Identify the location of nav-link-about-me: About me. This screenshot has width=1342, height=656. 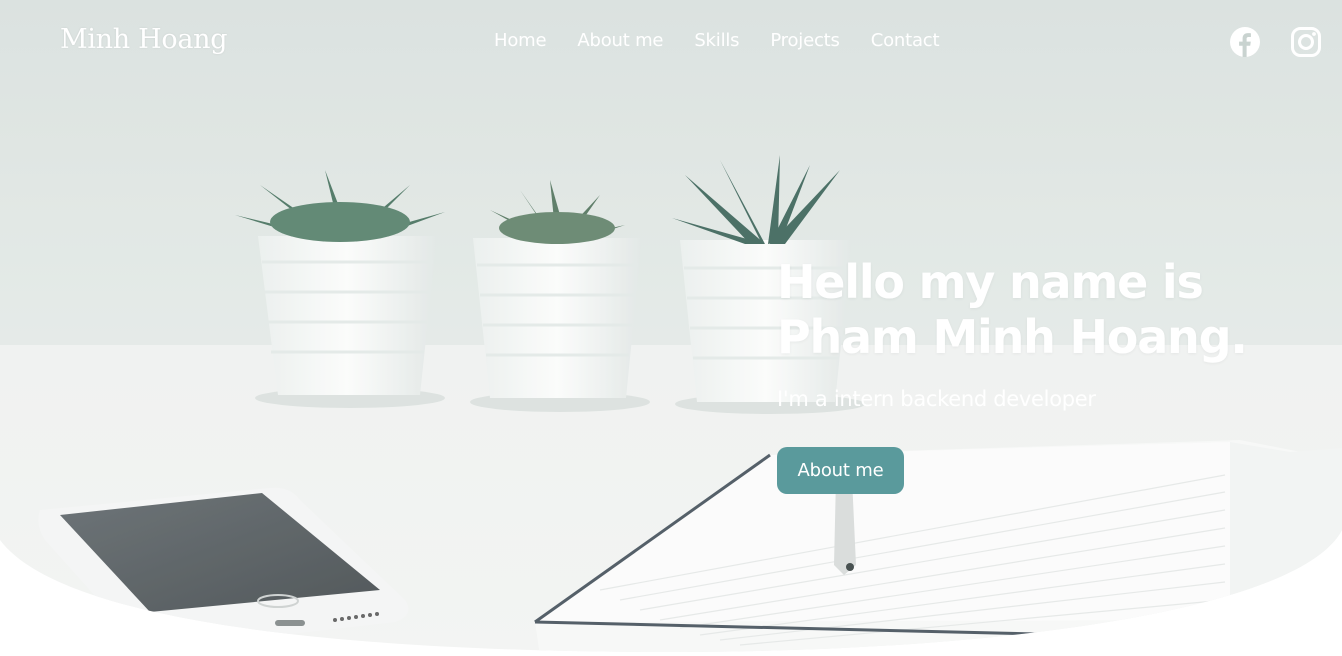
(620, 40).